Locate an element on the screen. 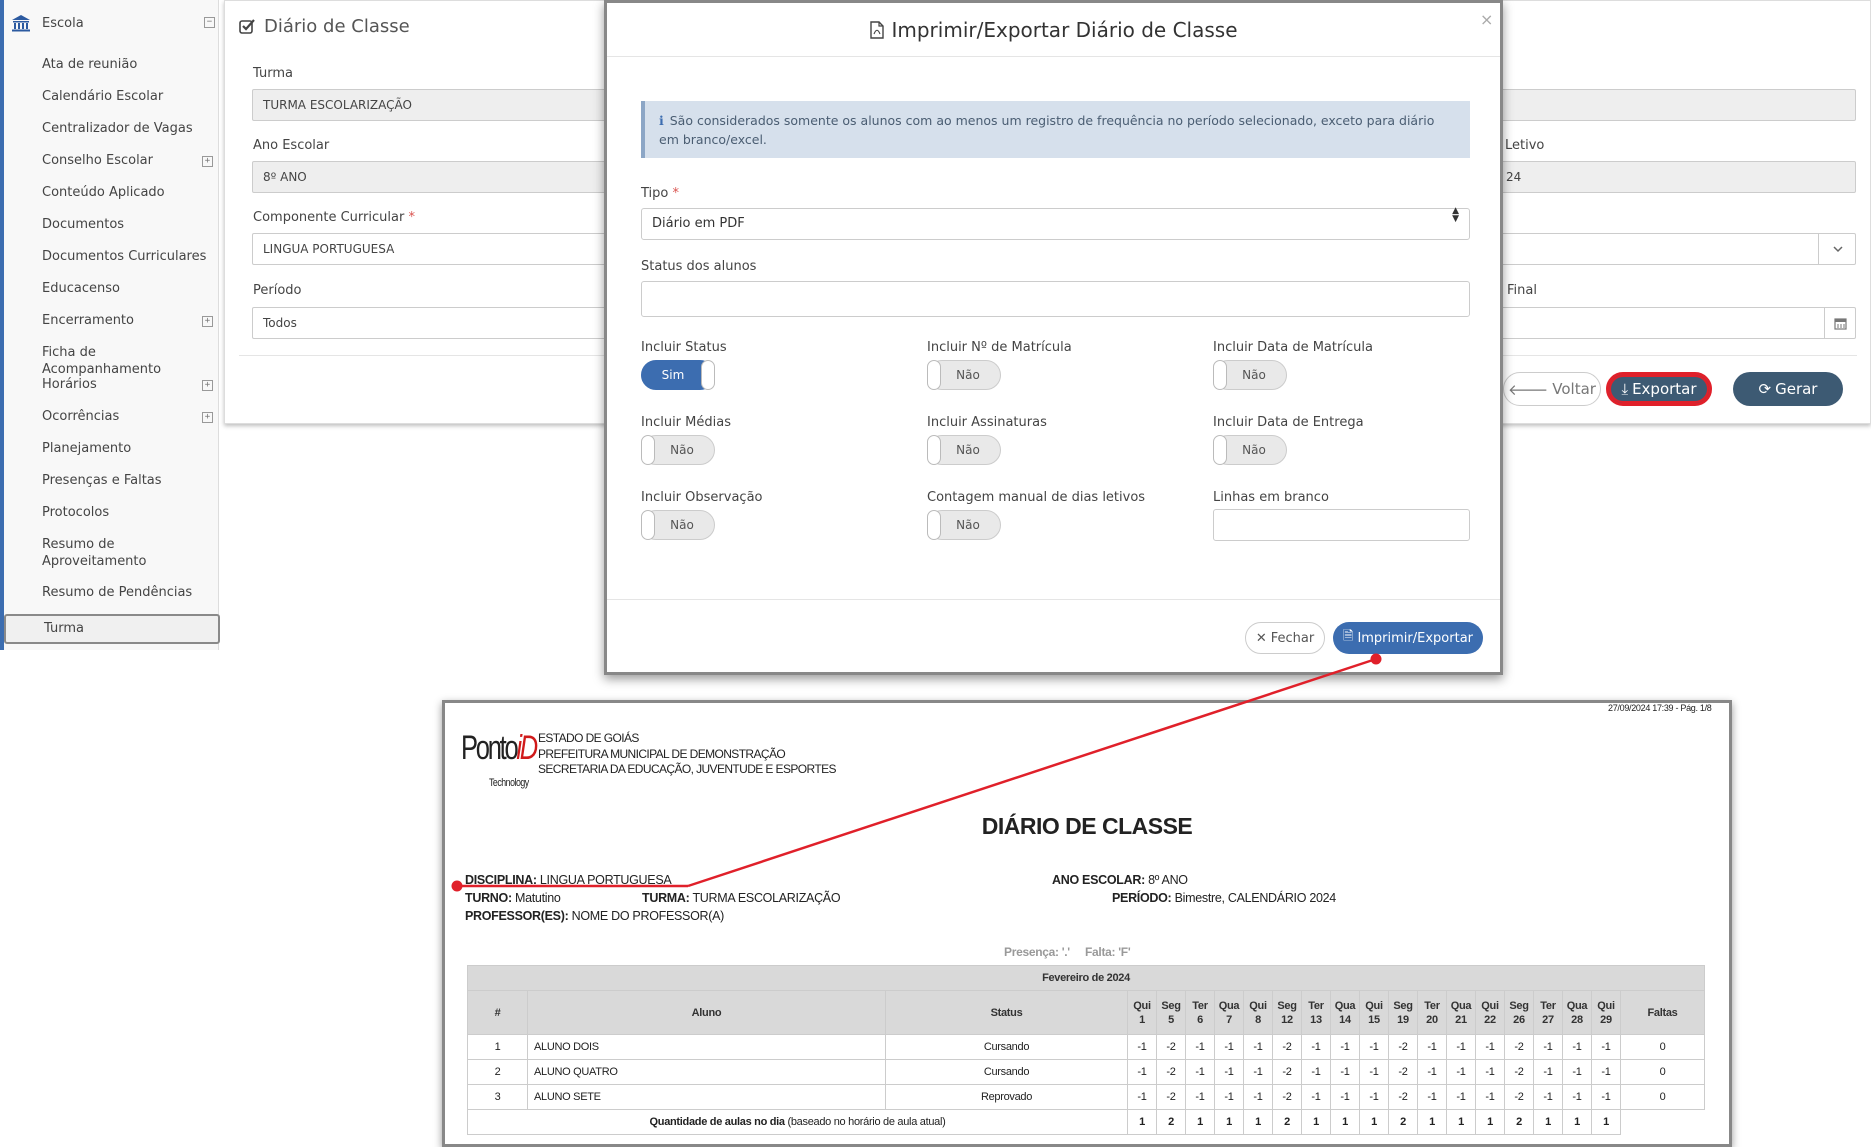 The width and height of the screenshot is (1871, 1147). final-date-field is located at coordinates (1678, 323).